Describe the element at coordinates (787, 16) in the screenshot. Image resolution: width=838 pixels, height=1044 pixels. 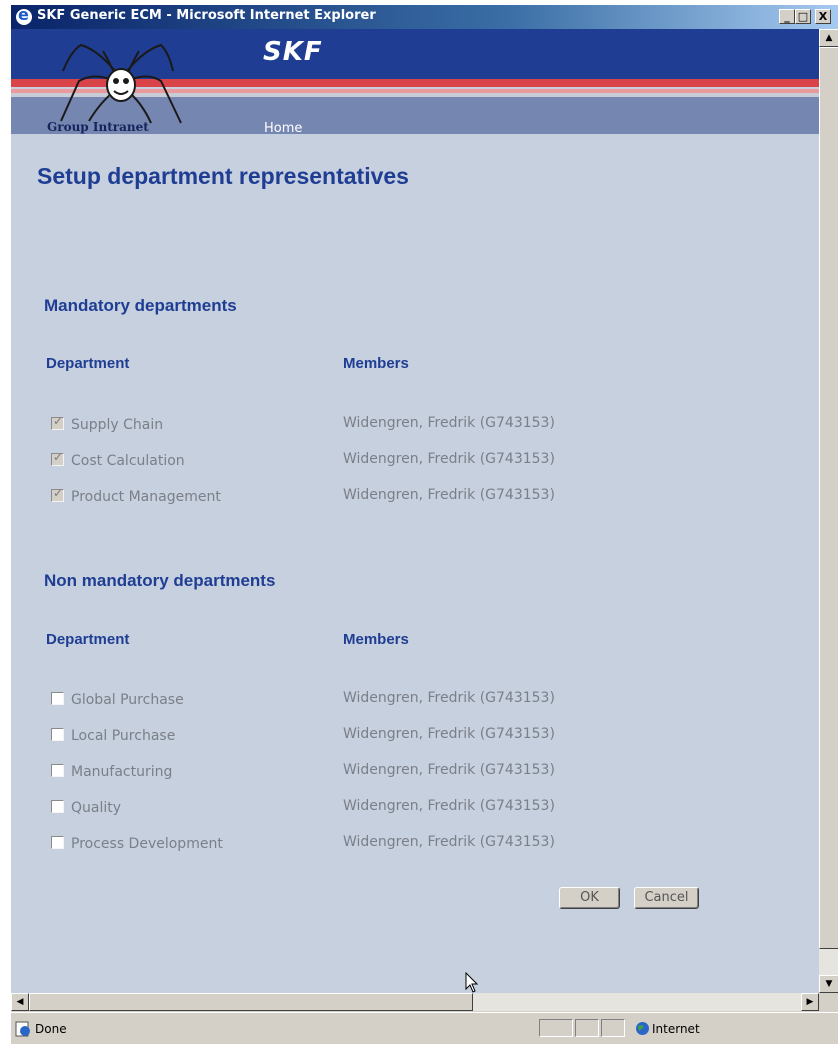
I see `minimize-button: _` at that location.